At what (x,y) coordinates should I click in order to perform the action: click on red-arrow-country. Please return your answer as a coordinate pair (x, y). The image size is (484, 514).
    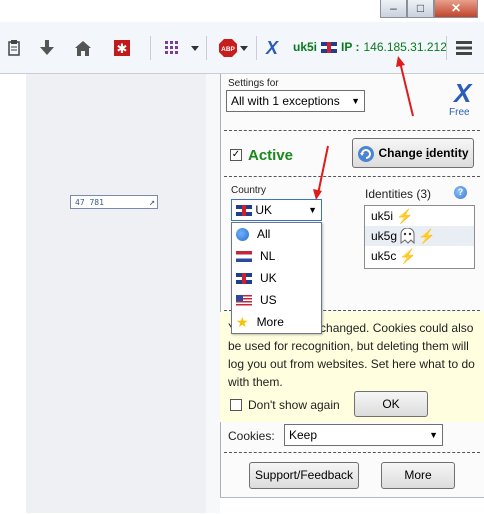
    Looking at the image, I should click on (323, 170).